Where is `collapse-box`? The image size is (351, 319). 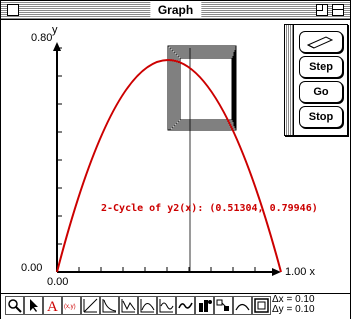 collapse-box is located at coordinates (338, 10).